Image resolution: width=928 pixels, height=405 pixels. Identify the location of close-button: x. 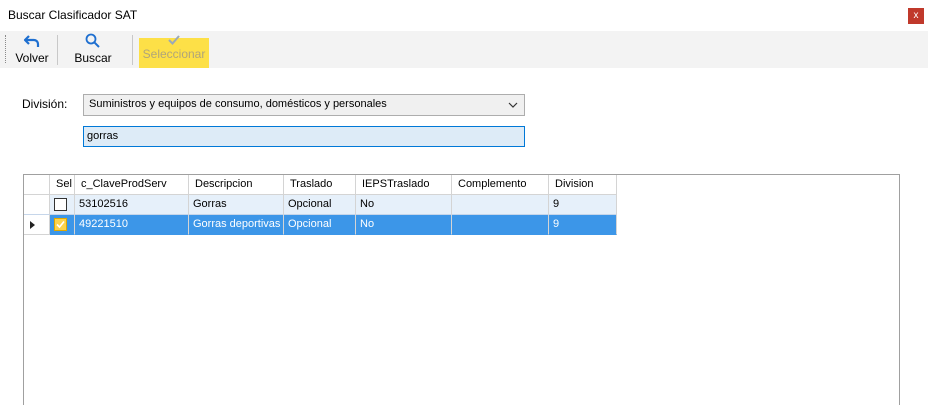
(916, 16).